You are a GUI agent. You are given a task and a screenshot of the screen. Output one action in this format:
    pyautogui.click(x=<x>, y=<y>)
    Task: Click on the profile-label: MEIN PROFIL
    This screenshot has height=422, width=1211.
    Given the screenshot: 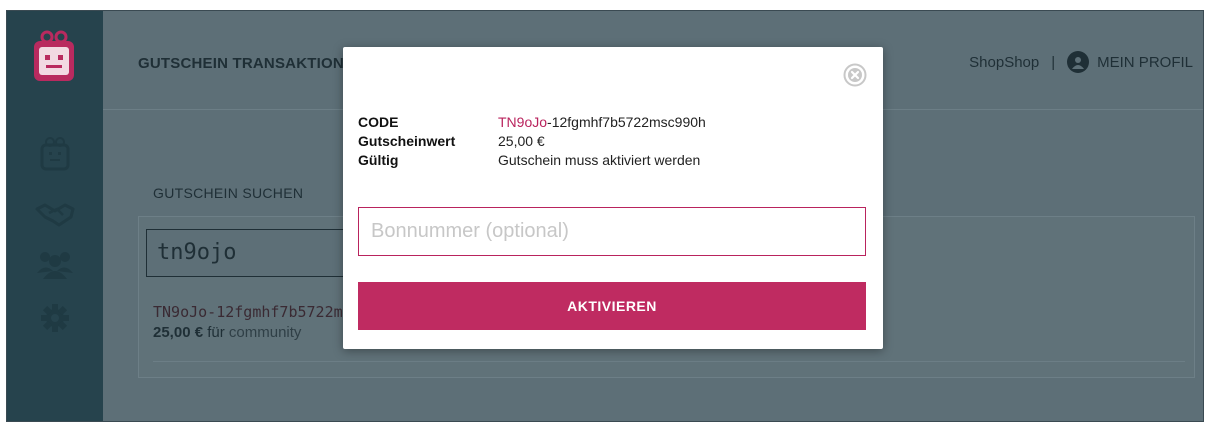 What is the action you would take?
    pyautogui.click(x=1145, y=62)
    